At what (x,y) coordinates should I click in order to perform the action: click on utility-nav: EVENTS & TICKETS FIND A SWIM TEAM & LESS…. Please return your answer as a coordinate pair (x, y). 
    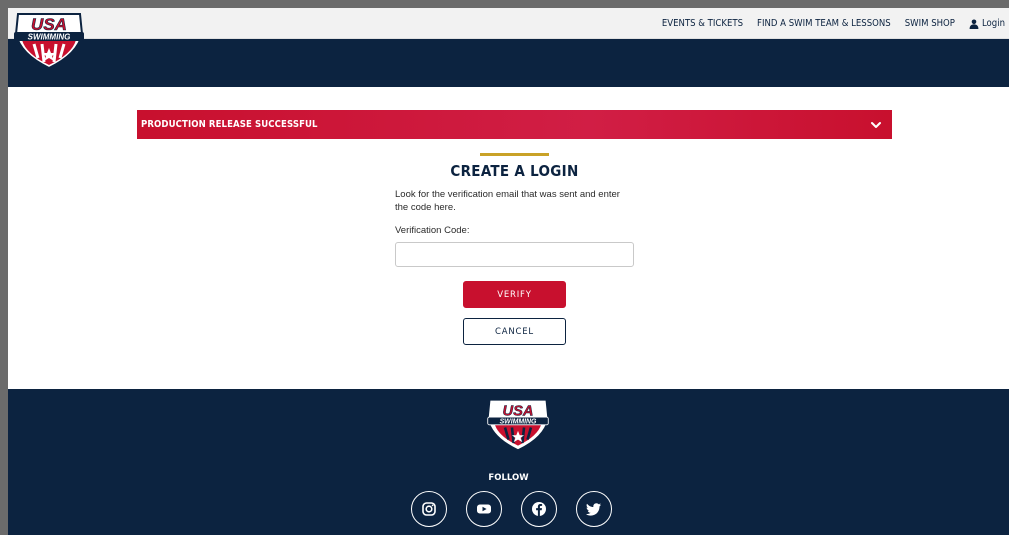
    Looking at the image, I should click on (833, 23).